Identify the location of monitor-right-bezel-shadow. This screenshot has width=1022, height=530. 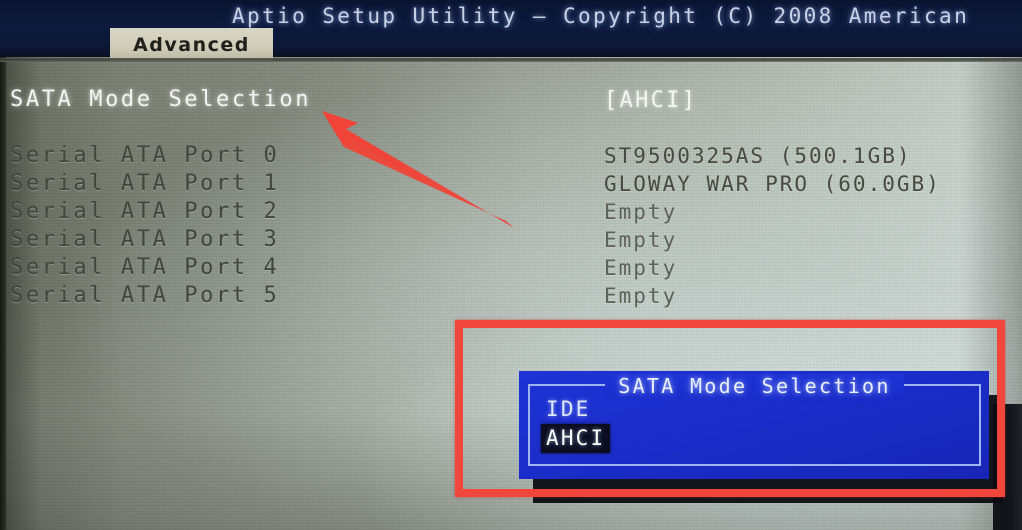
(1007, 467).